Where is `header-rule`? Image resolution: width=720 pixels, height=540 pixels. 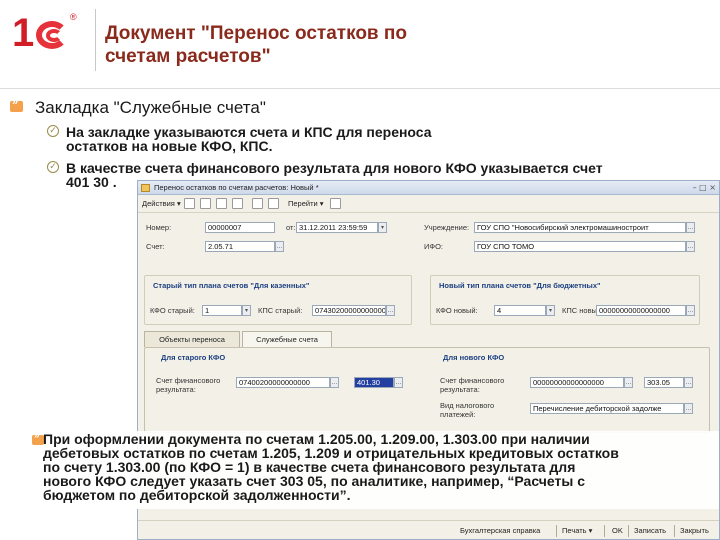
header-rule is located at coordinates (360, 88).